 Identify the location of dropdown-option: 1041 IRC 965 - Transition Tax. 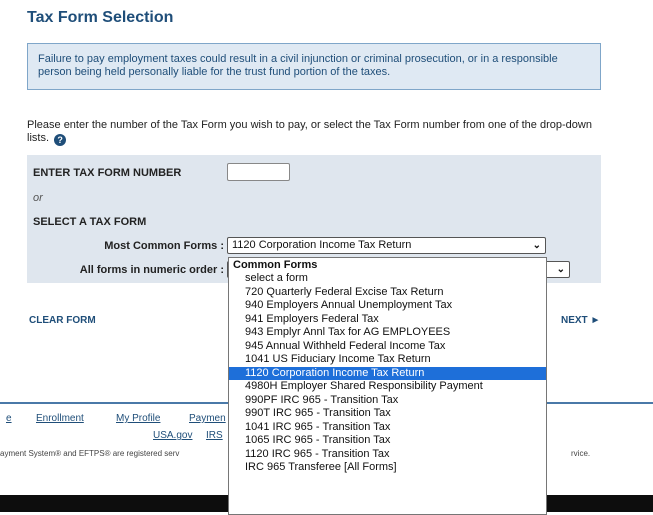
(387, 428).